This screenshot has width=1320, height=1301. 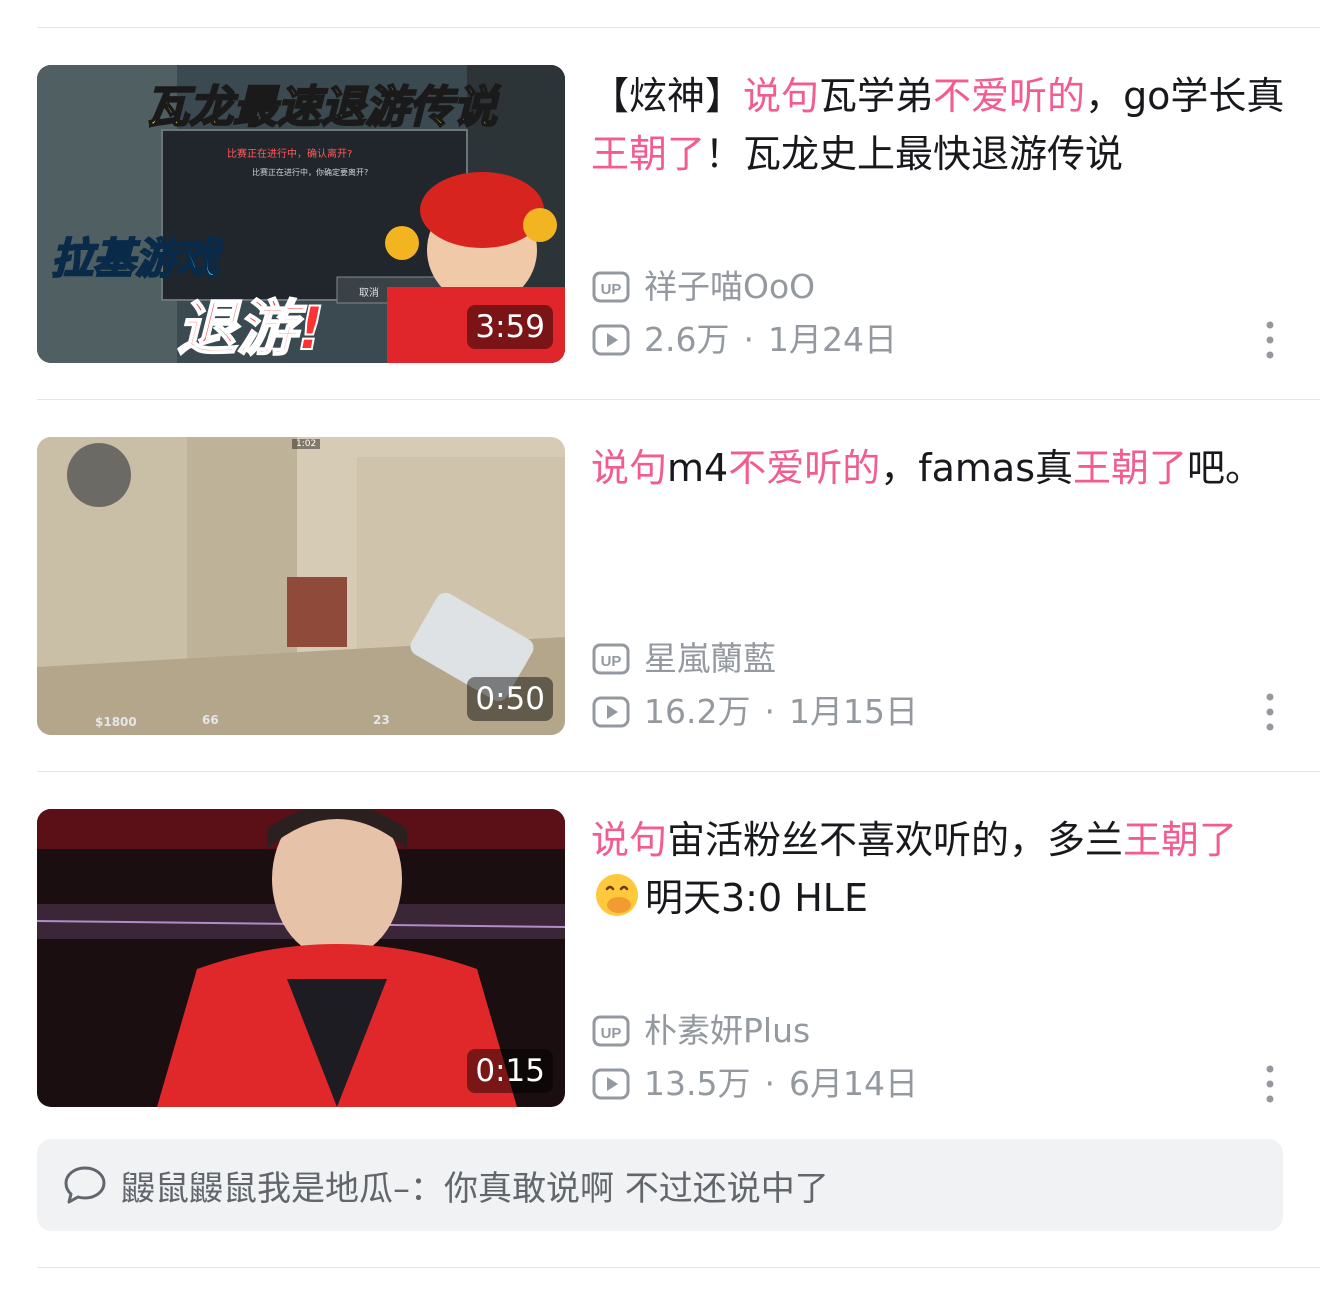 What do you see at coordinates (510, 699) in the screenshot?
I see `video-duration: 0:50` at bounding box center [510, 699].